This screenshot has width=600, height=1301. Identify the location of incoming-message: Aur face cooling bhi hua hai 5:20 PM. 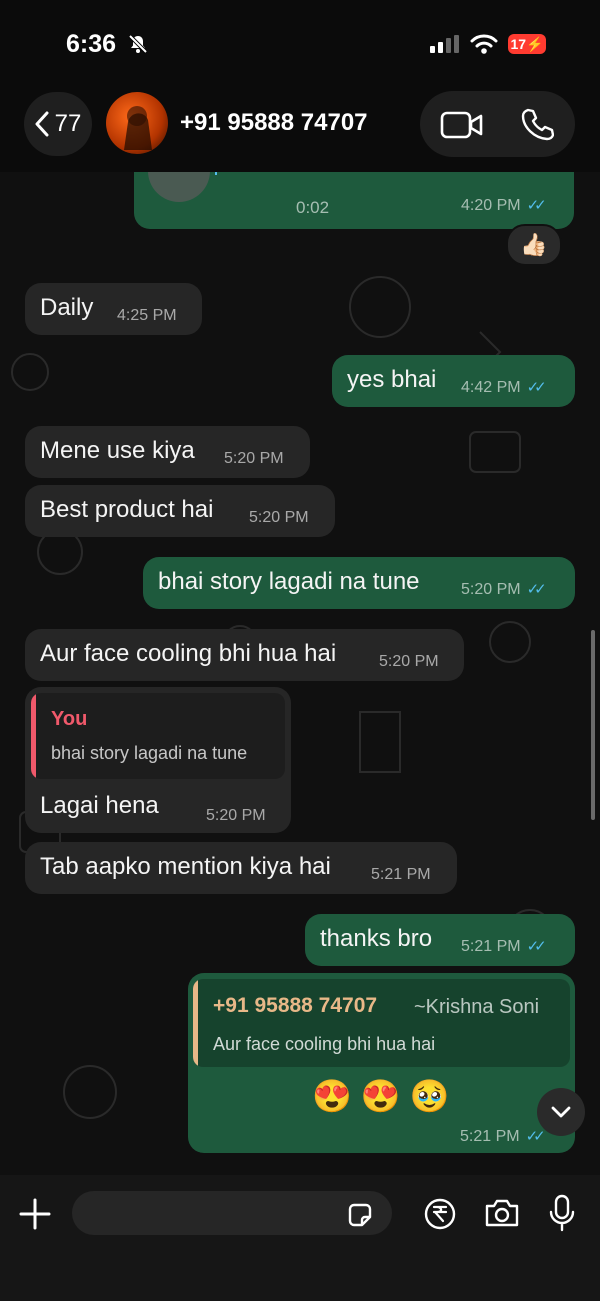
(244, 655).